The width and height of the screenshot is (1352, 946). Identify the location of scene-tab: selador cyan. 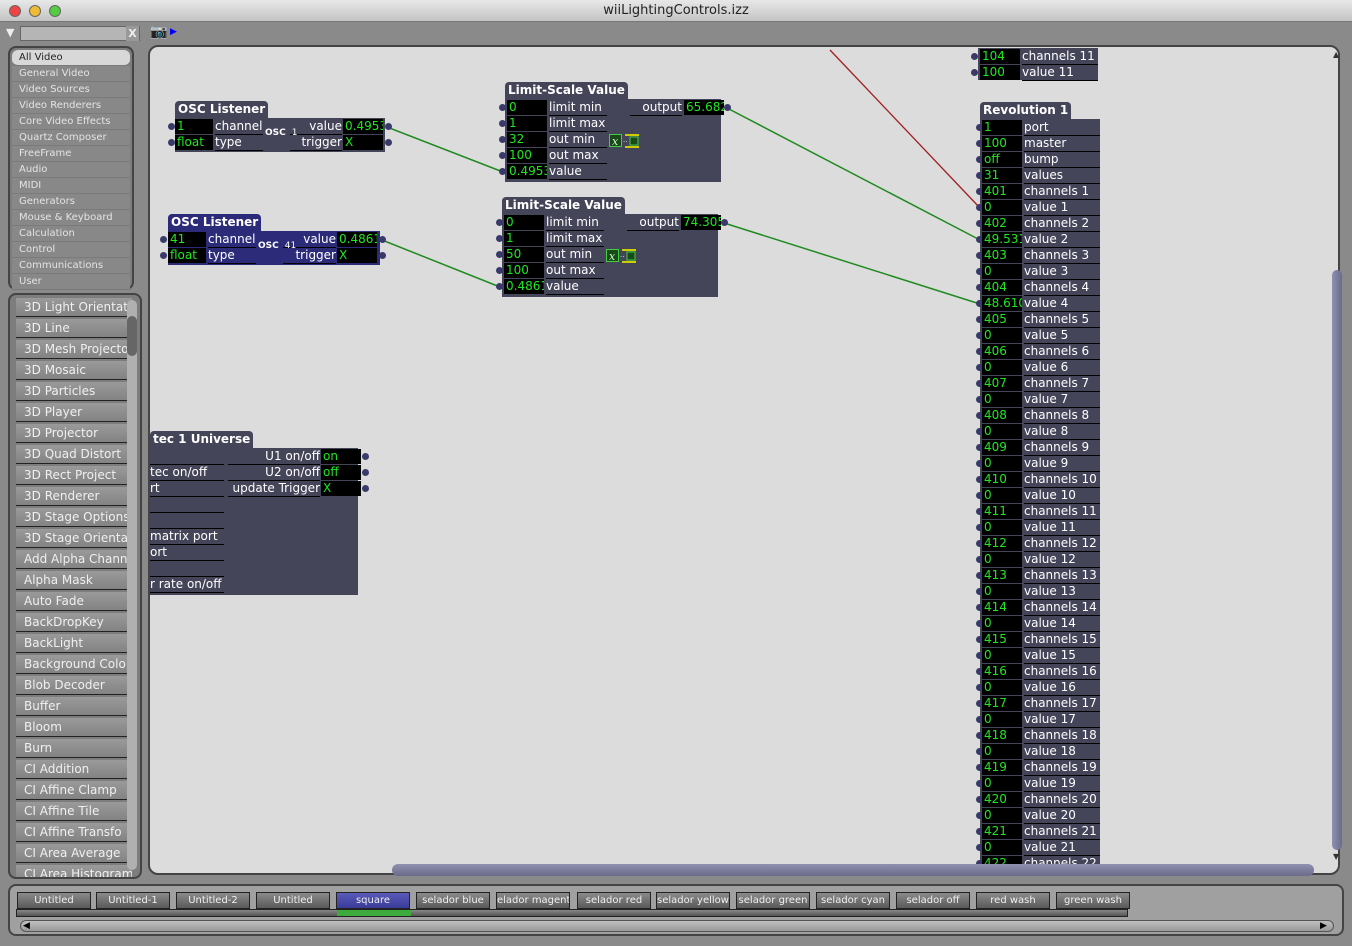
(853, 900).